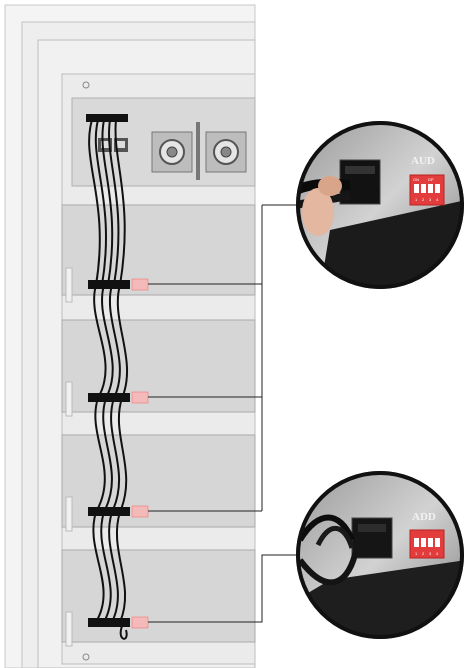 Image resolution: width=464 pixels, height=668 pixels. Describe the element at coordinates (380, 205) in the screenshot. I see `callout-photo-top: ON DP 1 2 3 4 AUD` at that location.